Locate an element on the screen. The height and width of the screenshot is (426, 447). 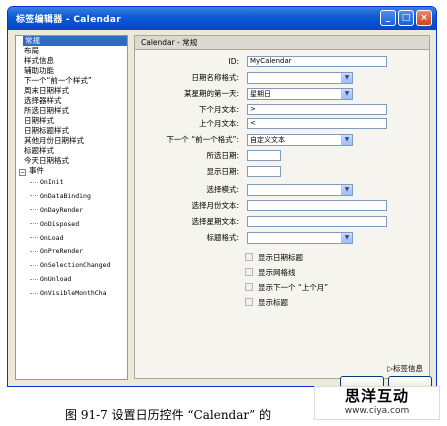
tree-item-day-header-style: 日期标题样式 is located at coordinates (71, 131).